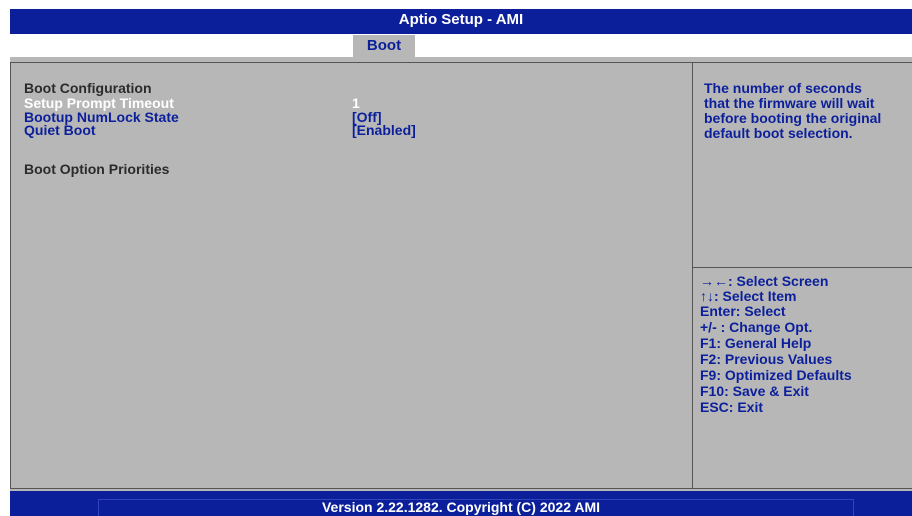 This screenshot has height=516, width=912. Describe the element at coordinates (793, 118) in the screenshot. I see `help-description-line: before booting the original` at that location.